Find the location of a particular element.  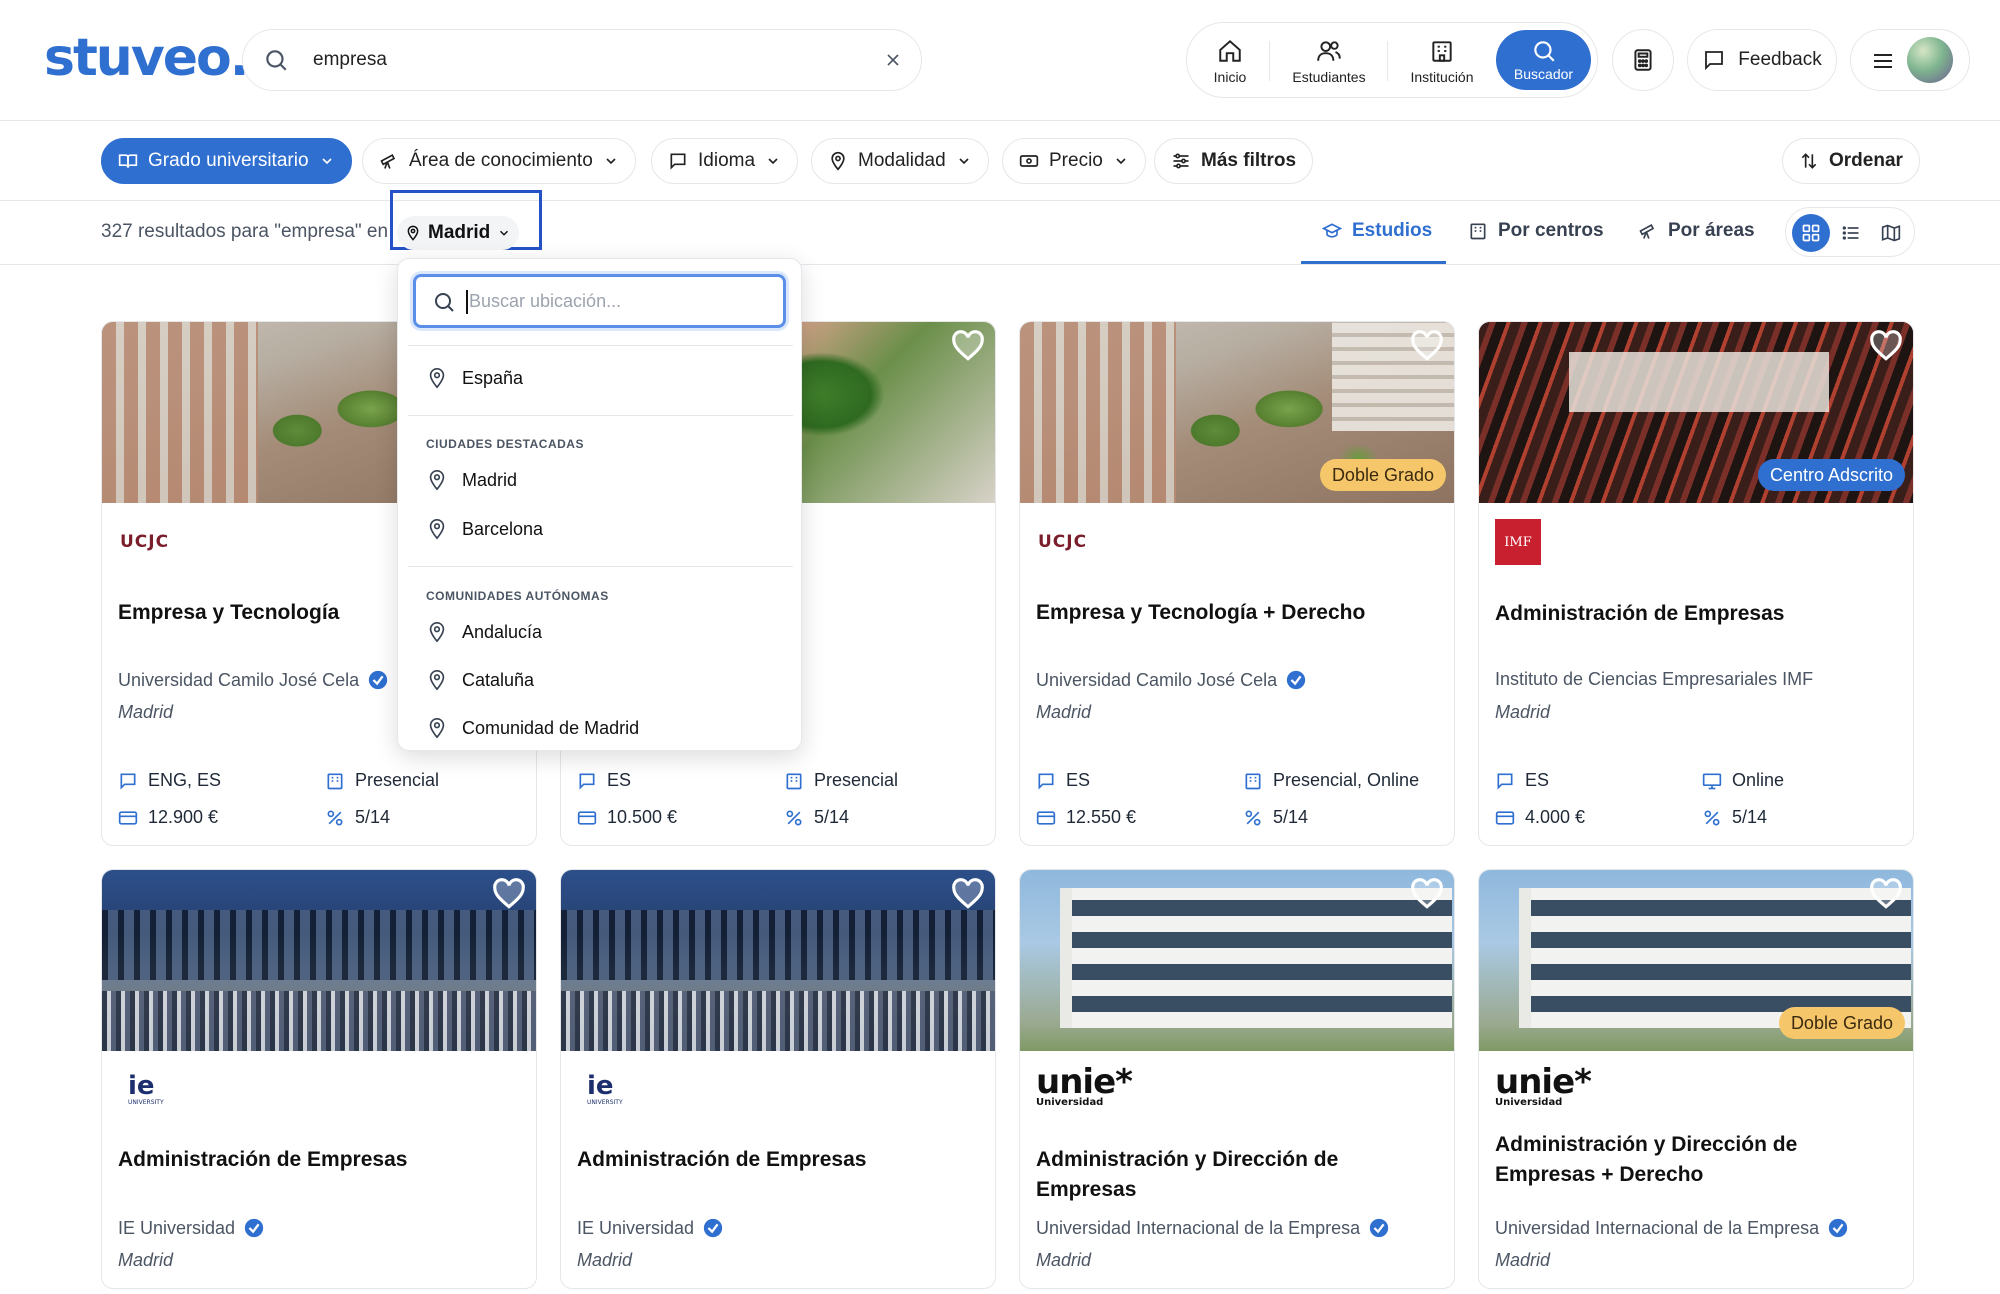

list-view-button is located at coordinates (1851, 233).